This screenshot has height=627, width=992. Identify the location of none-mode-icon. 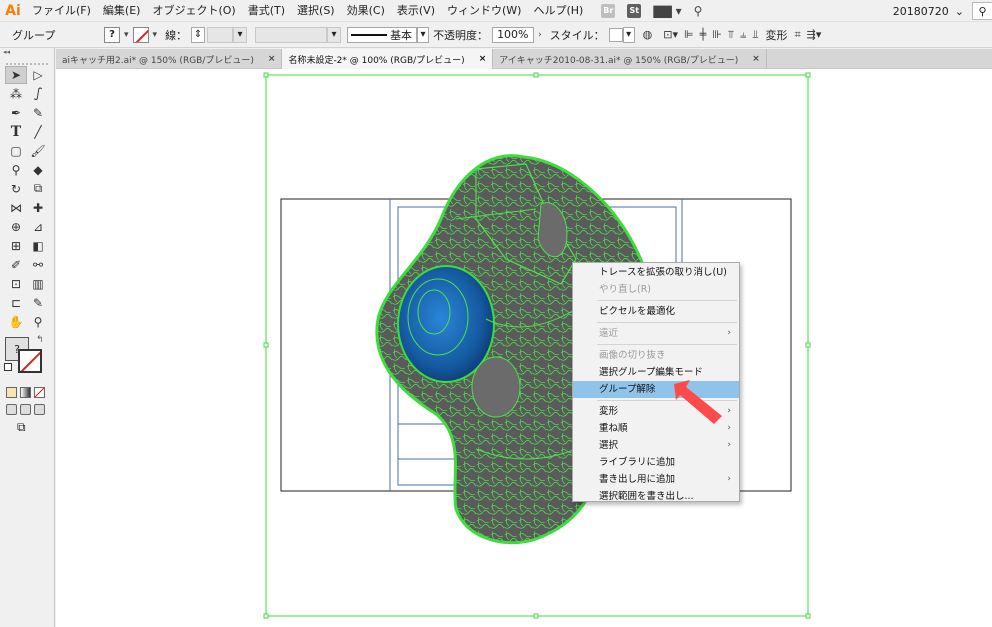
(39, 392).